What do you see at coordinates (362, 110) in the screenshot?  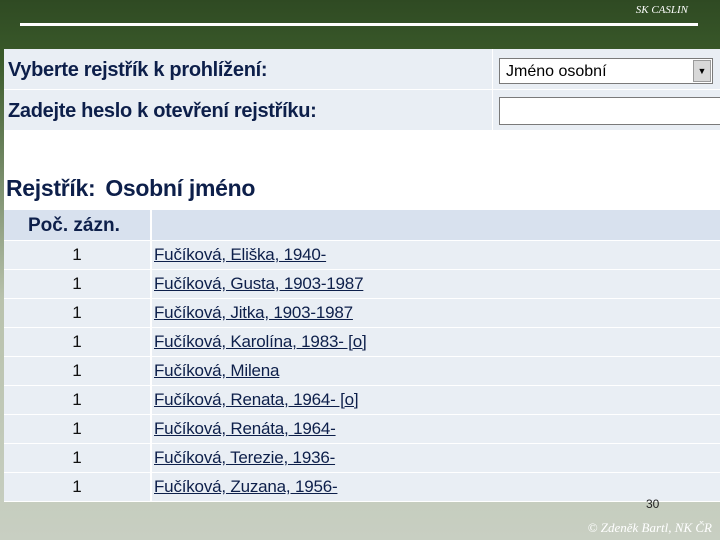 I see `password-row: Zadejte heslo k otevření rejstříku:` at bounding box center [362, 110].